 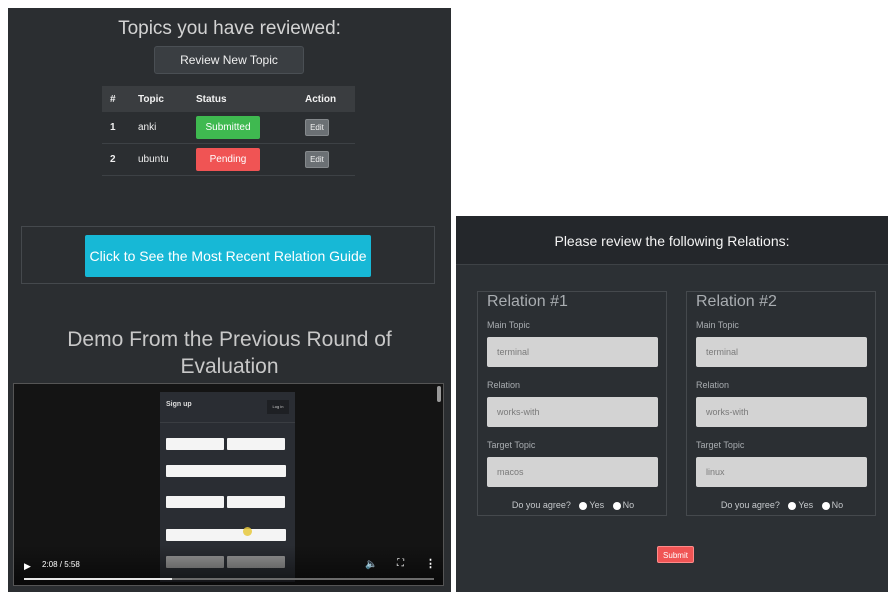 I want to click on relation-title: Relation #1, so click(x=527, y=301).